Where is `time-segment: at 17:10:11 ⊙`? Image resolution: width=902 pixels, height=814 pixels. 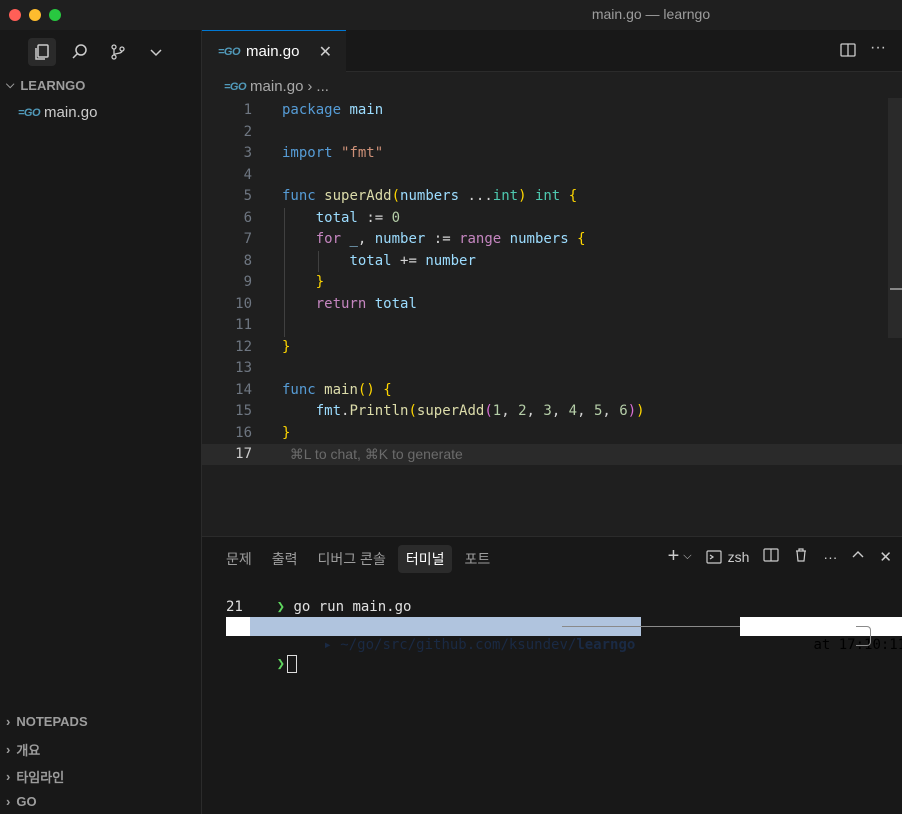
time-segment: at 17:10:11 ⊙ is located at coordinates (821, 635).